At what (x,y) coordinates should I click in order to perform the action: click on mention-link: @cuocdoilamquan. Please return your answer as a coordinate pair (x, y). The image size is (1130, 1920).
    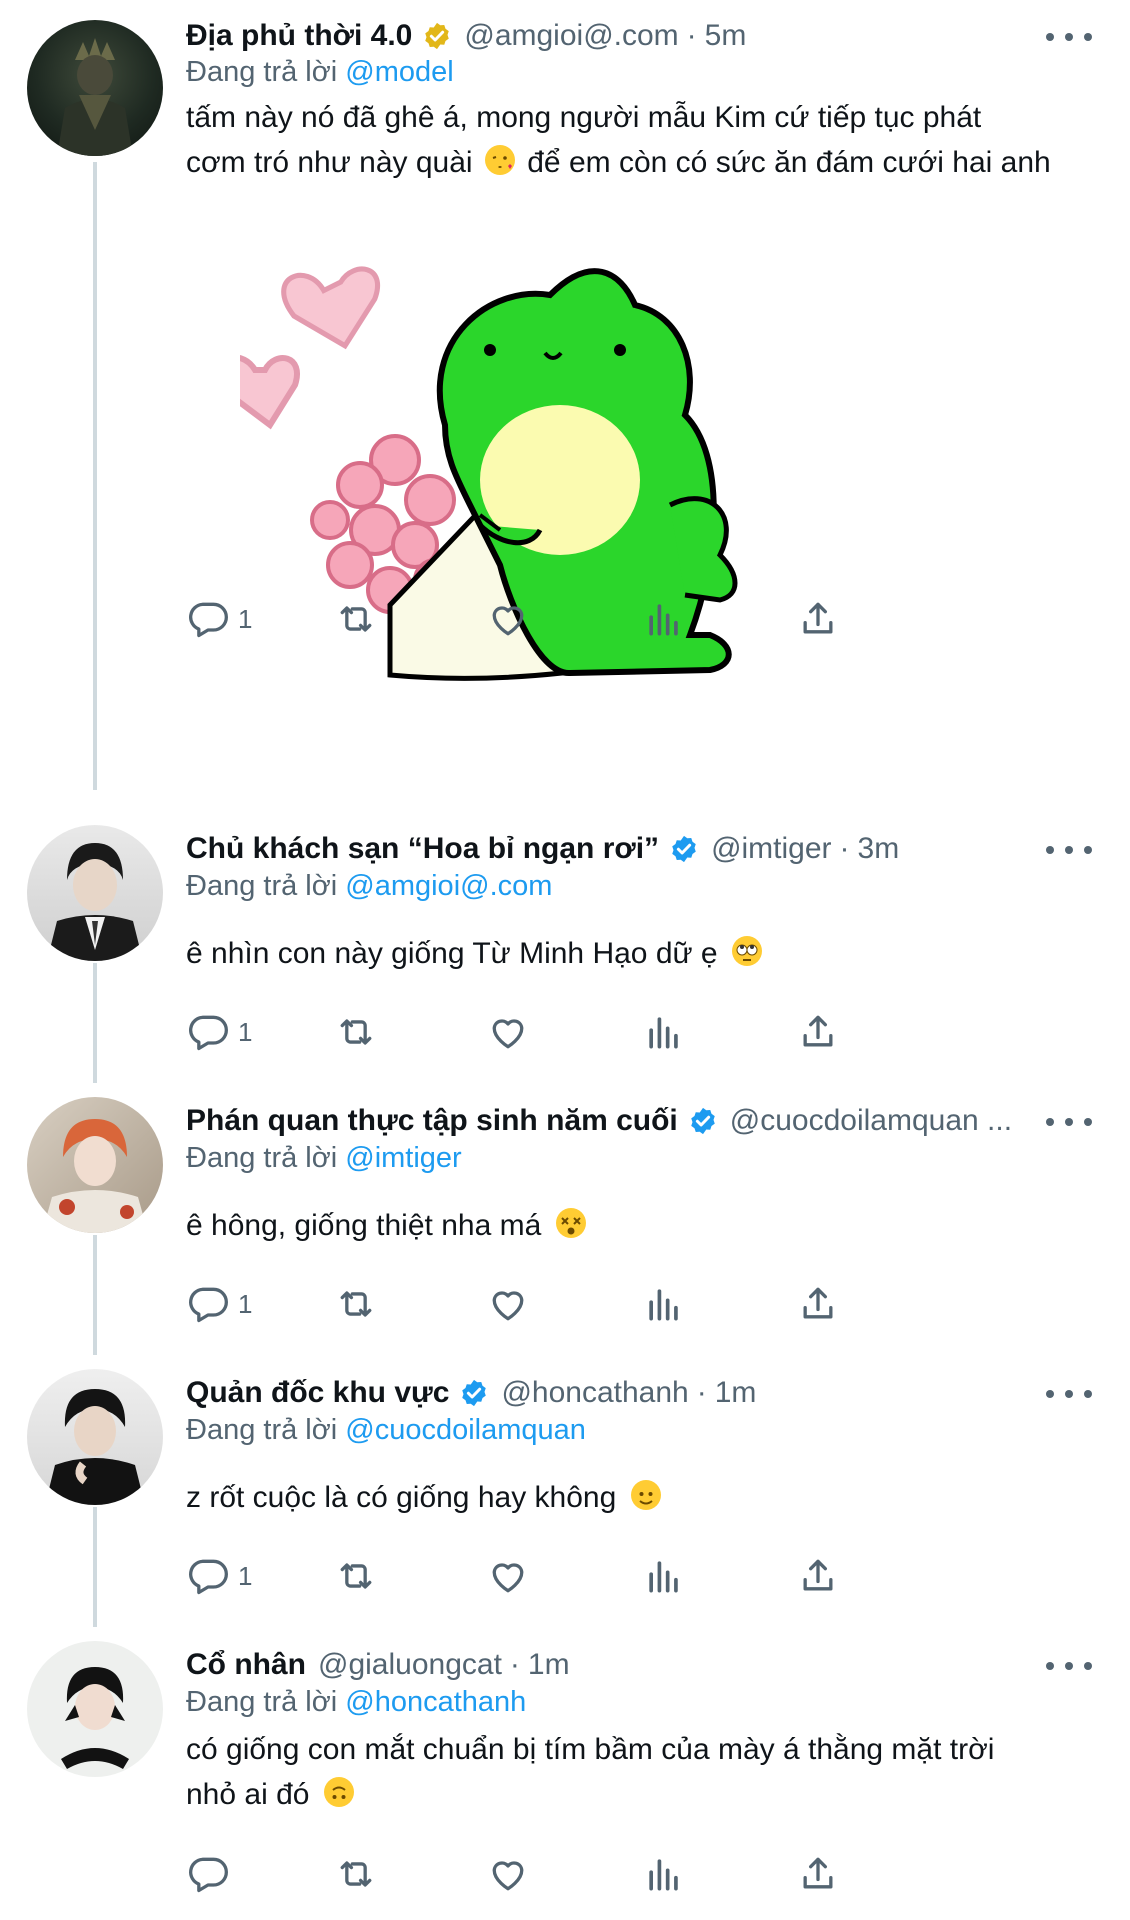
    Looking at the image, I should click on (465, 1430).